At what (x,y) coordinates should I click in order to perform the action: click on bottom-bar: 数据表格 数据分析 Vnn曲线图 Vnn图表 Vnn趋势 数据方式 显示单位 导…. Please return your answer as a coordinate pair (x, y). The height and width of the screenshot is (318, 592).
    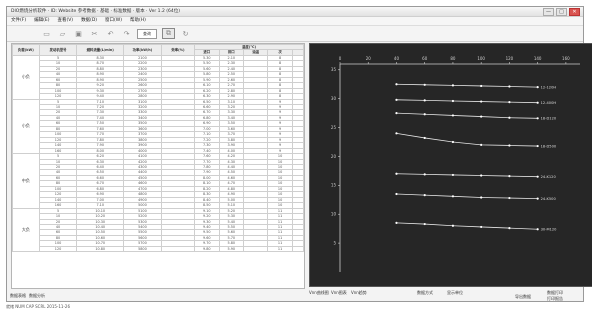
    Looking at the image, I should click on (296, 294).